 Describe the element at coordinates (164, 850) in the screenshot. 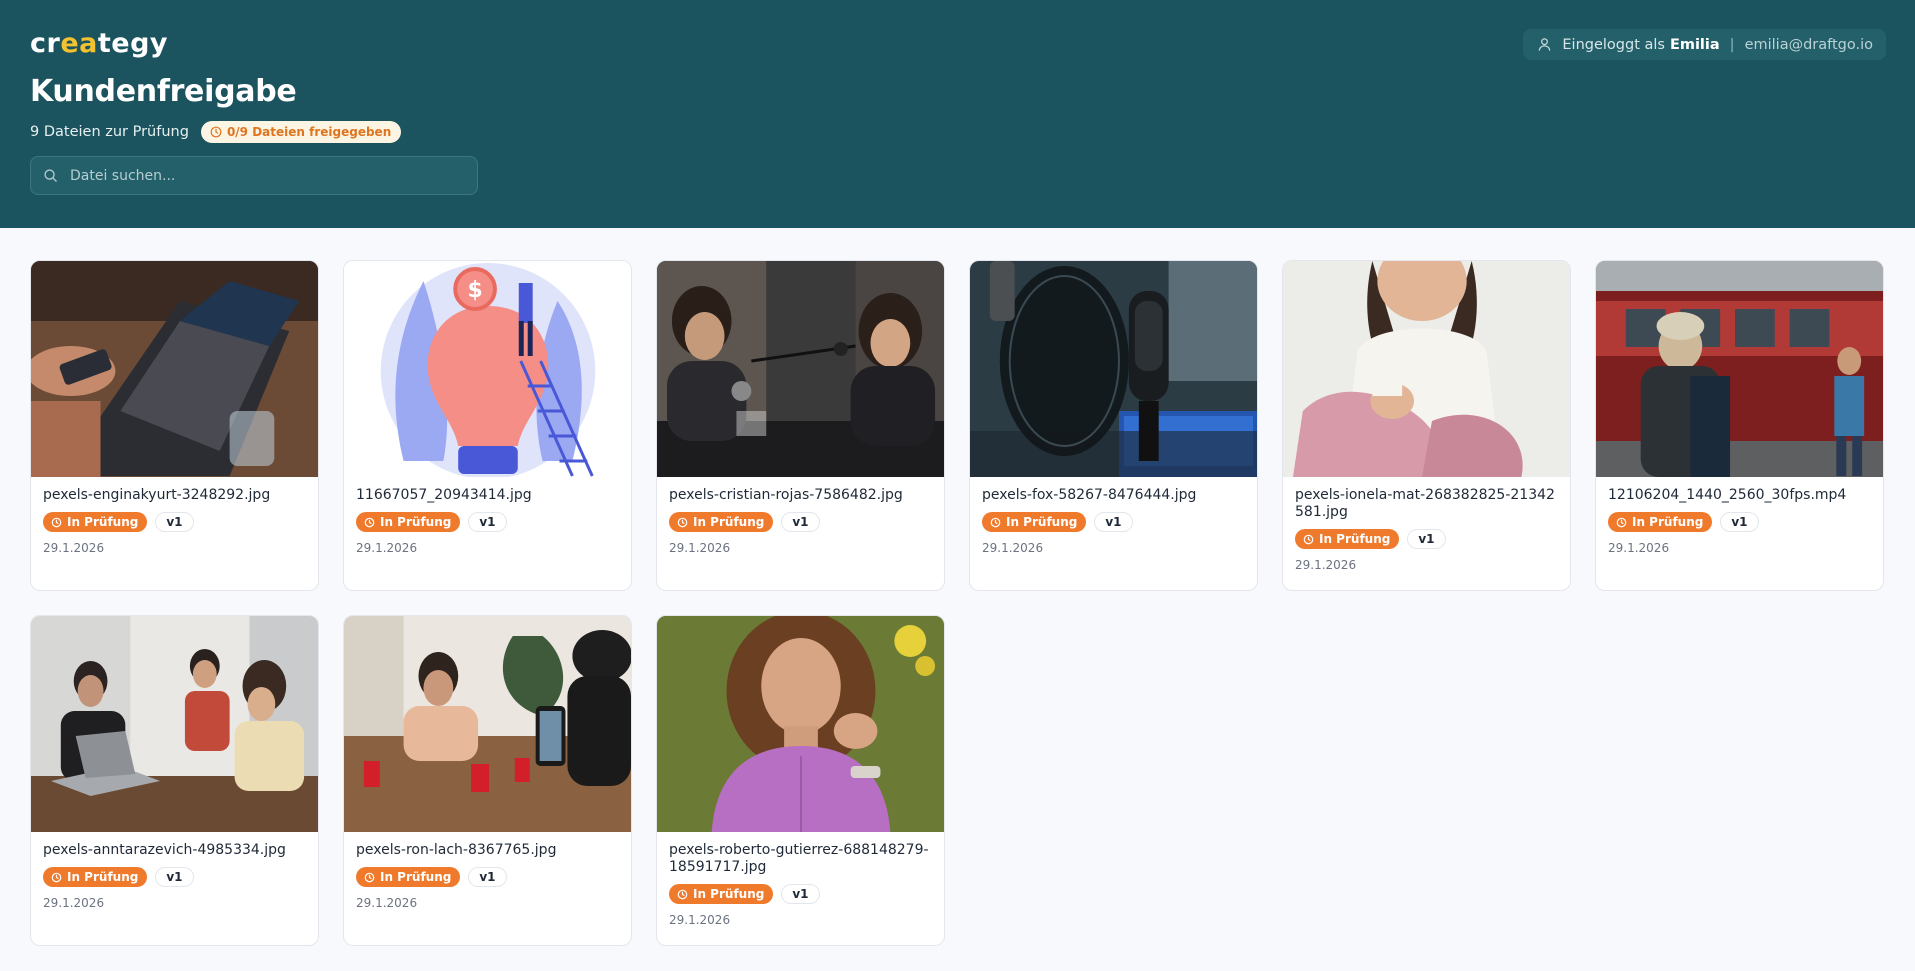

I see `file-name: pexels-anntarazevich-4985334.jpg` at that location.